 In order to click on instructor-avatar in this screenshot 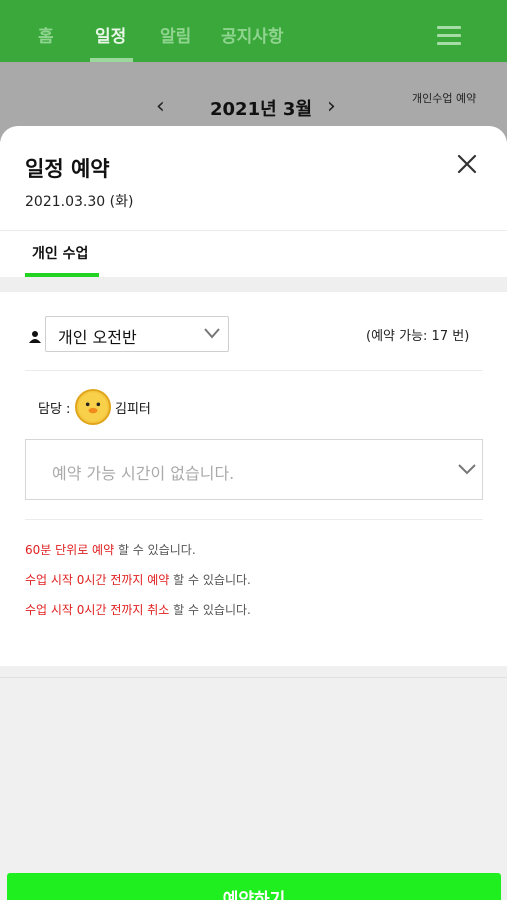, I will do `click(93, 407)`.